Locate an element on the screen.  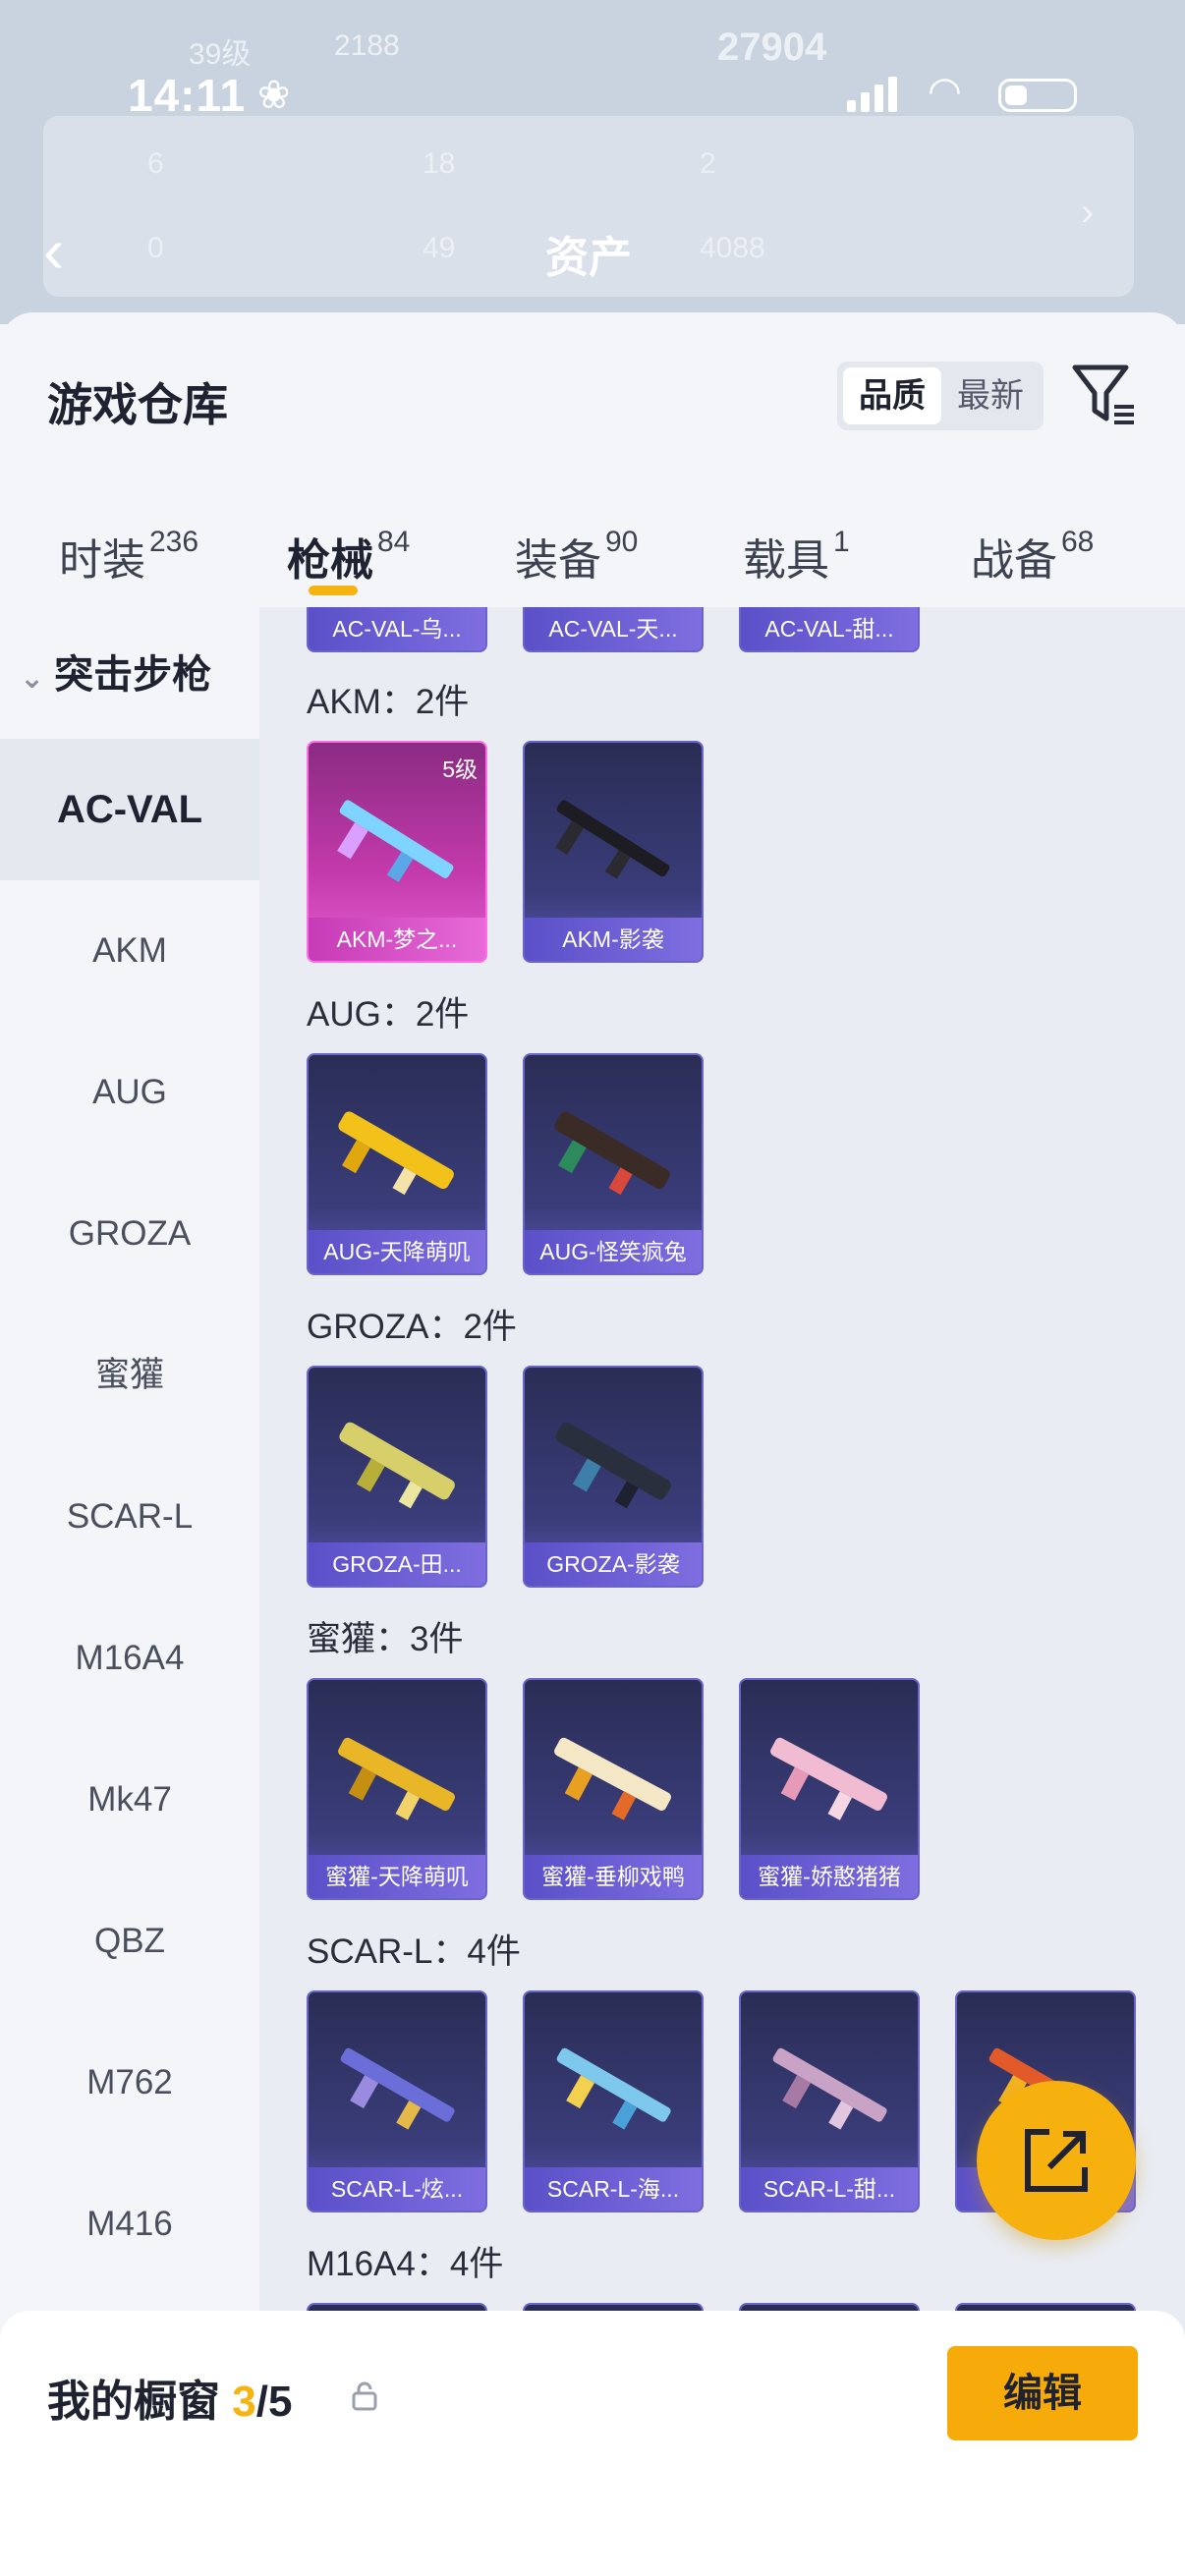
weapon-card: AUG-怪笑疯兔 is located at coordinates (614, 1164).